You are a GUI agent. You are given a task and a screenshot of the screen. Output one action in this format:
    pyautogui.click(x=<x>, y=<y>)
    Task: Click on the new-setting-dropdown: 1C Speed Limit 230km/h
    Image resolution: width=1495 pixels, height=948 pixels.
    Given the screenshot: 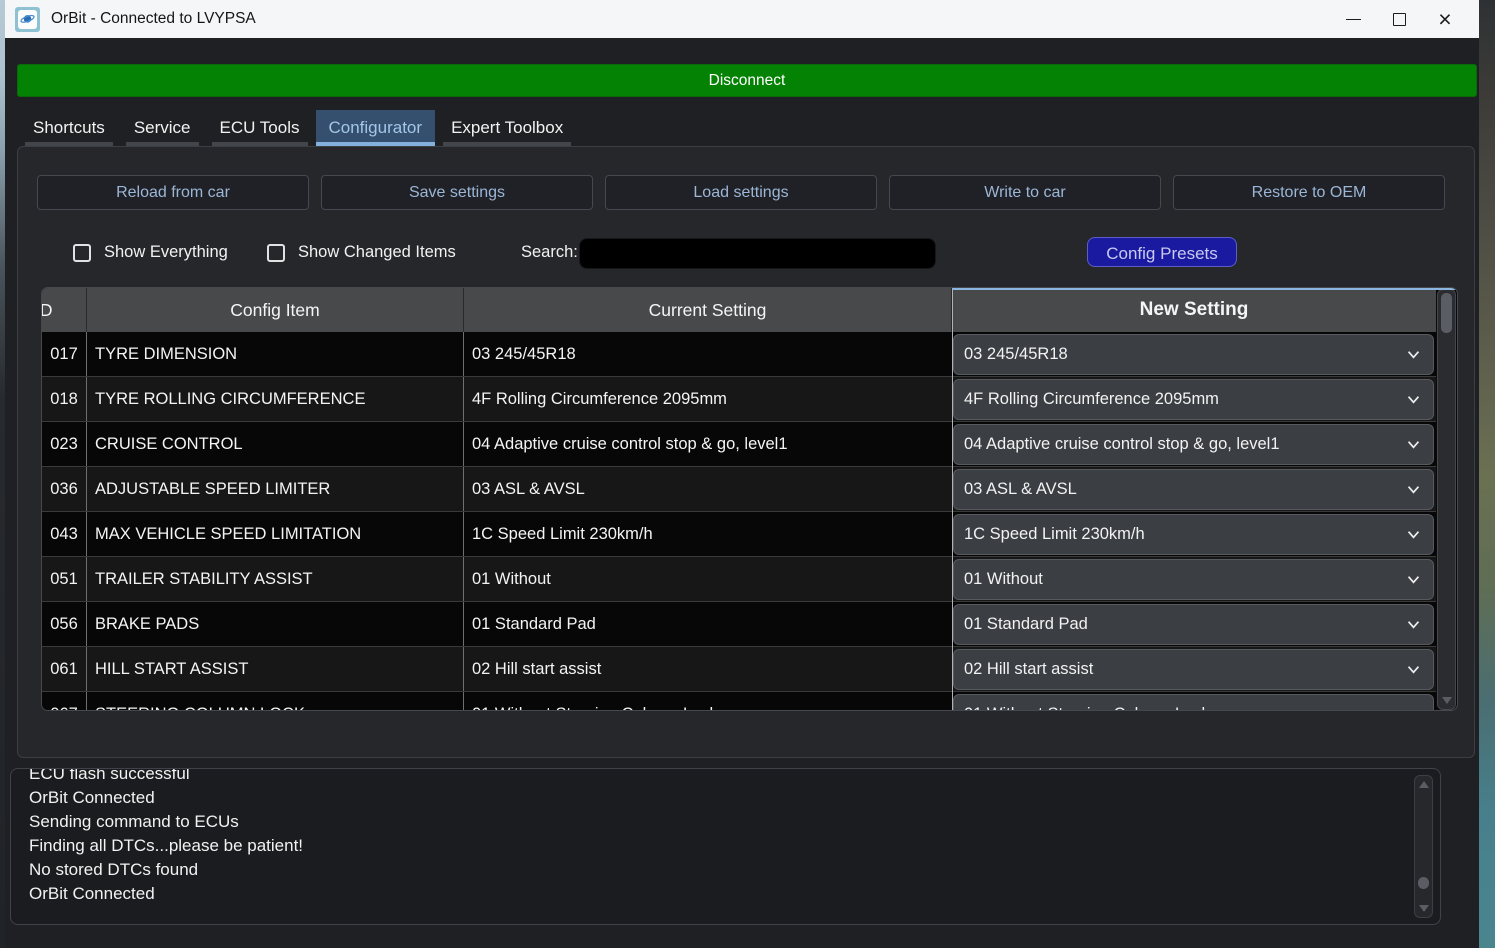 What is the action you would take?
    pyautogui.click(x=1193, y=534)
    